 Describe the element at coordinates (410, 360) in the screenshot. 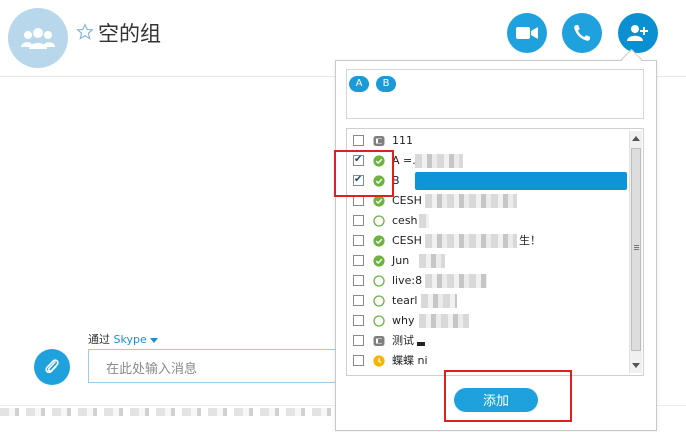

I see `contact-name: 蝶蝶 ni` at that location.